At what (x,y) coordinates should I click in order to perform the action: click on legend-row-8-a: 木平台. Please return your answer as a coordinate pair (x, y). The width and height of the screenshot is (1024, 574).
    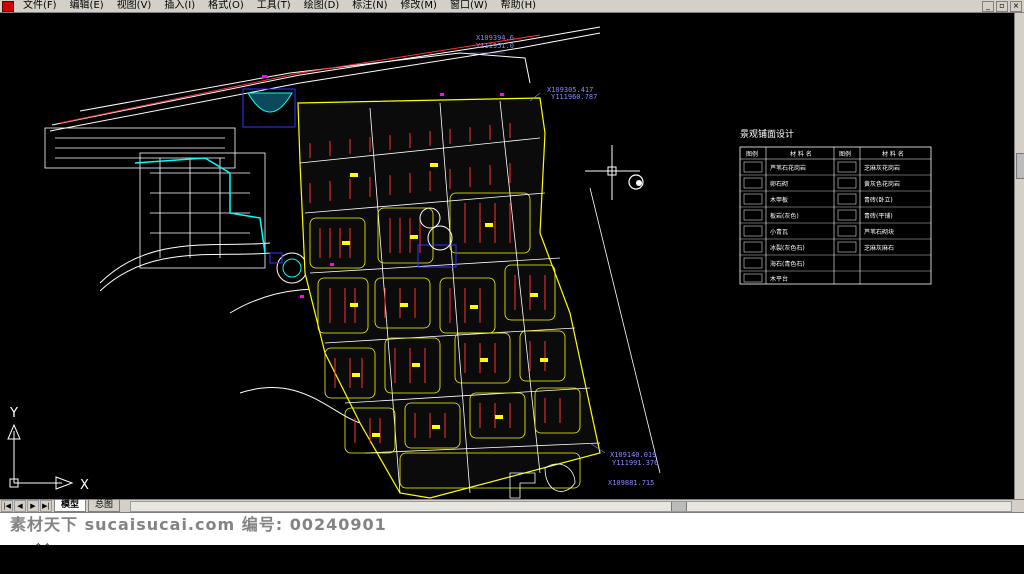
    Looking at the image, I should click on (779, 279).